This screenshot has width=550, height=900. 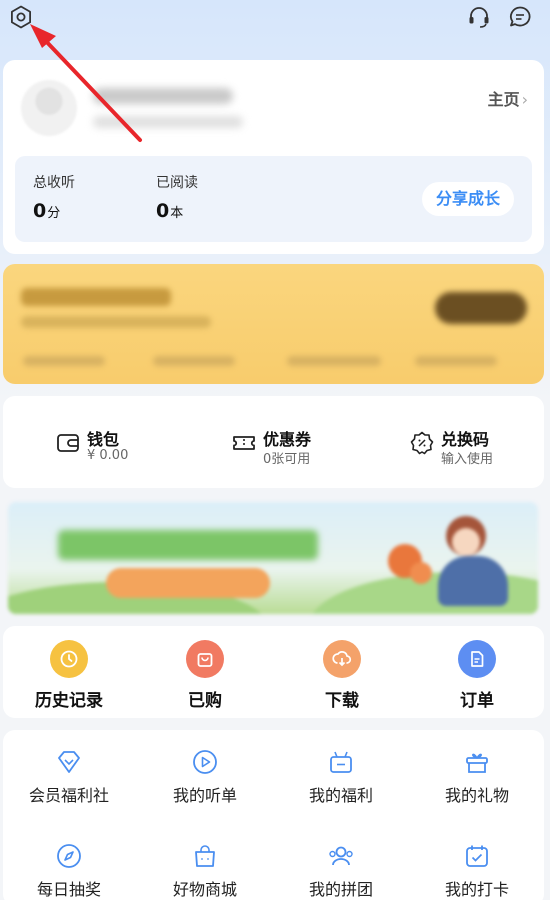 I want to click on wallet-row: 钱包 ¥ 0.00 优惠券 0张可用 兑换码 输入使用, so click(x=273, y=442).